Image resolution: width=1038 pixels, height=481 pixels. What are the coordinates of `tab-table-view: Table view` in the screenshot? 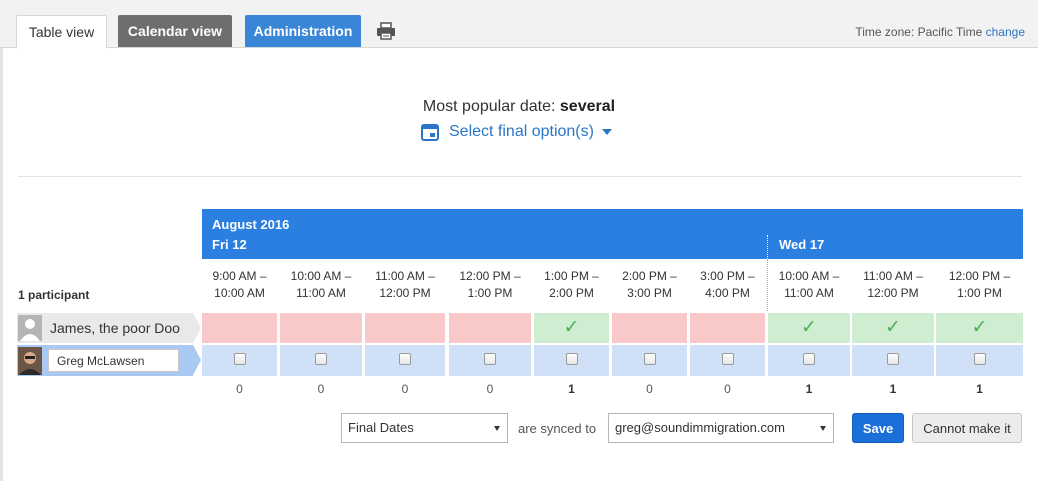 It's located at (61, 32).